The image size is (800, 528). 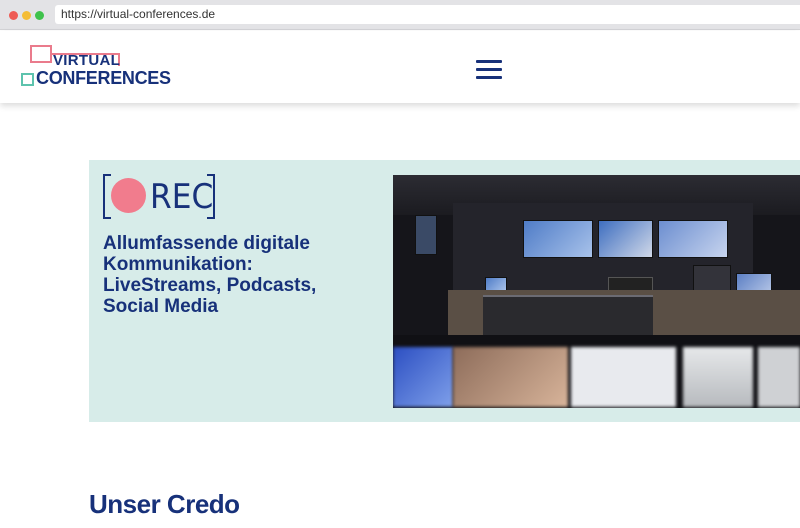 I want to click on hamburger-icon, so click(x=489, y=70).